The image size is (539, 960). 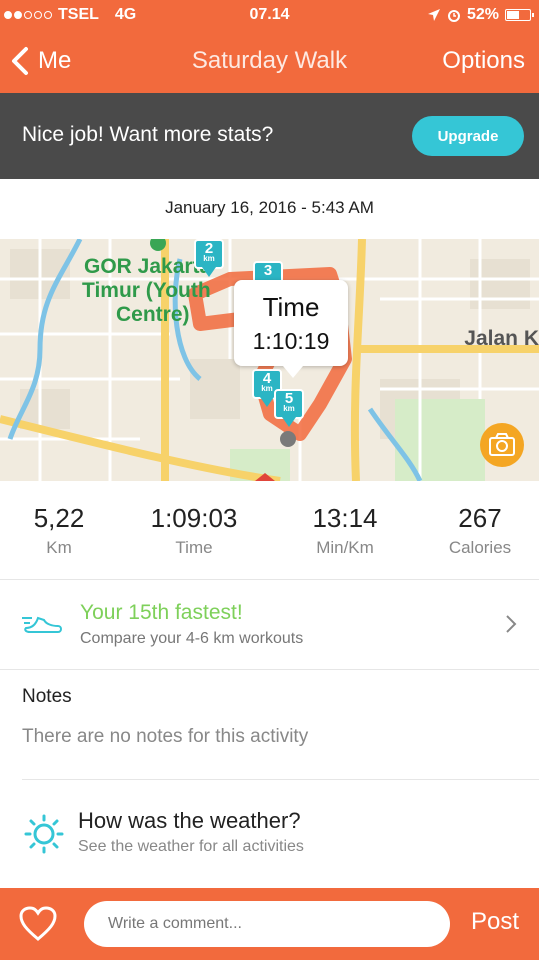 What do you see at coordinates (519, 15) in the screenshot?
I see `battery-icon` at bounding box center [519, 15].